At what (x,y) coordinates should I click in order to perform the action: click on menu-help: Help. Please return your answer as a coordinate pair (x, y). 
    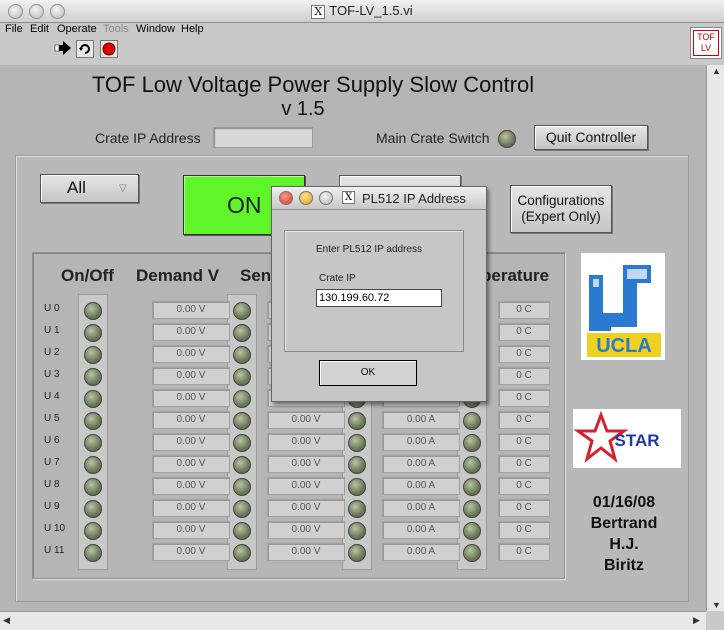
    Looking at the image, I should click on (192, 29).